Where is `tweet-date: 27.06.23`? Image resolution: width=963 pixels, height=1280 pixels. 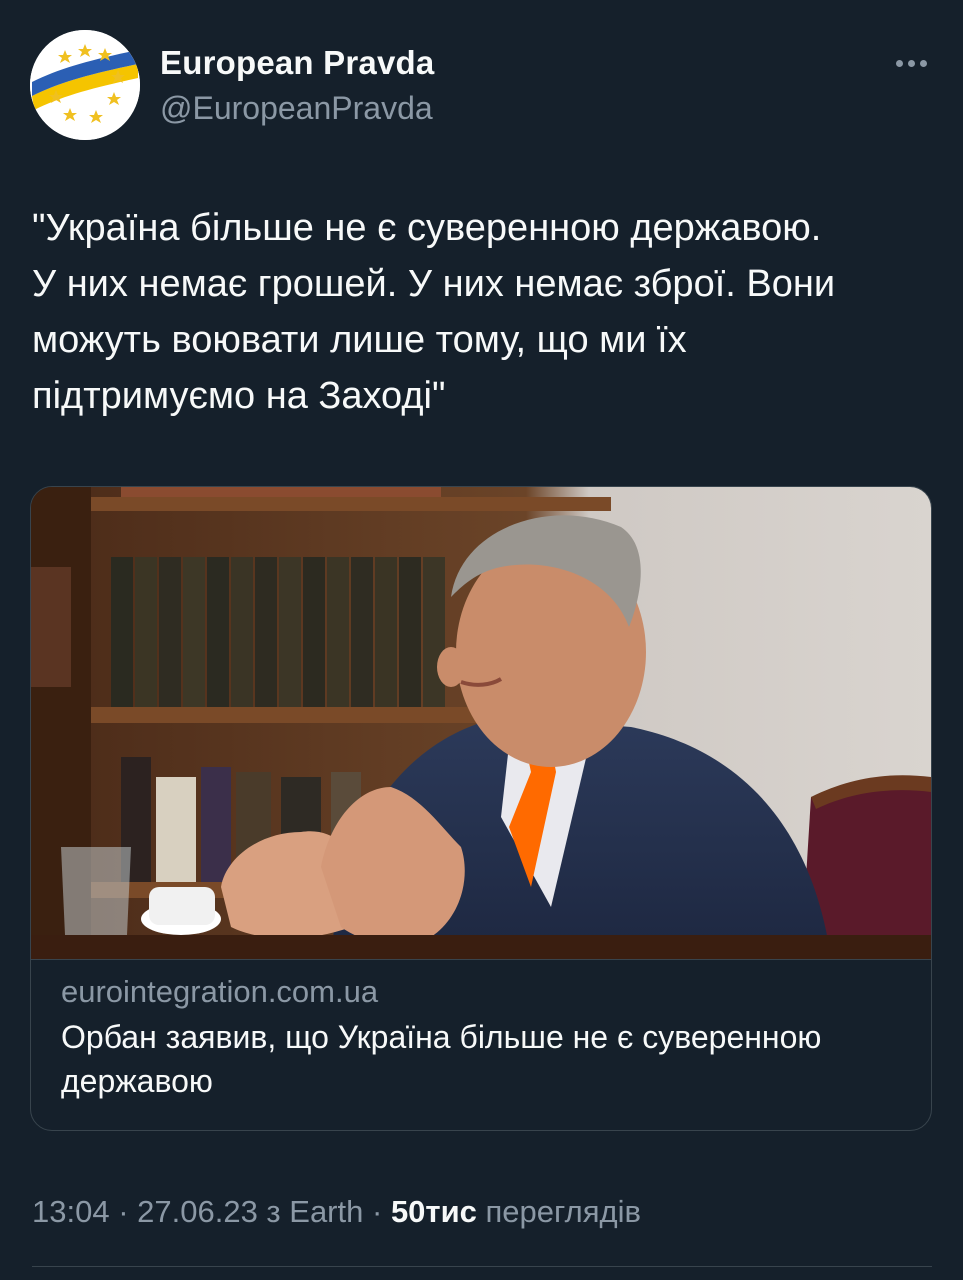 tweet-date: 27.06.23 is located at coordinates (197, 1211).